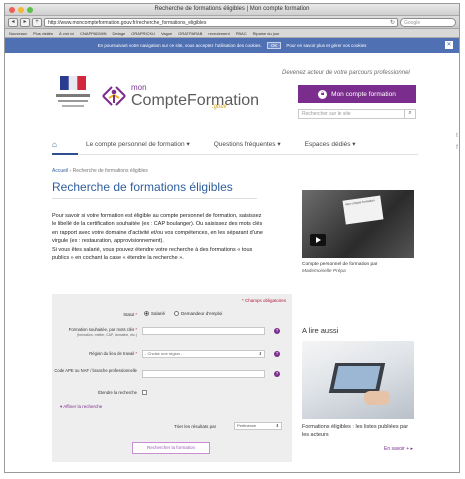 The width and height of the screenshot is (465, 479). What do you see at coordinates (320, 330) in the screenshot?
I see `a-lire-aussi-heading: A lire aussi` at bounding box center [320, 330].